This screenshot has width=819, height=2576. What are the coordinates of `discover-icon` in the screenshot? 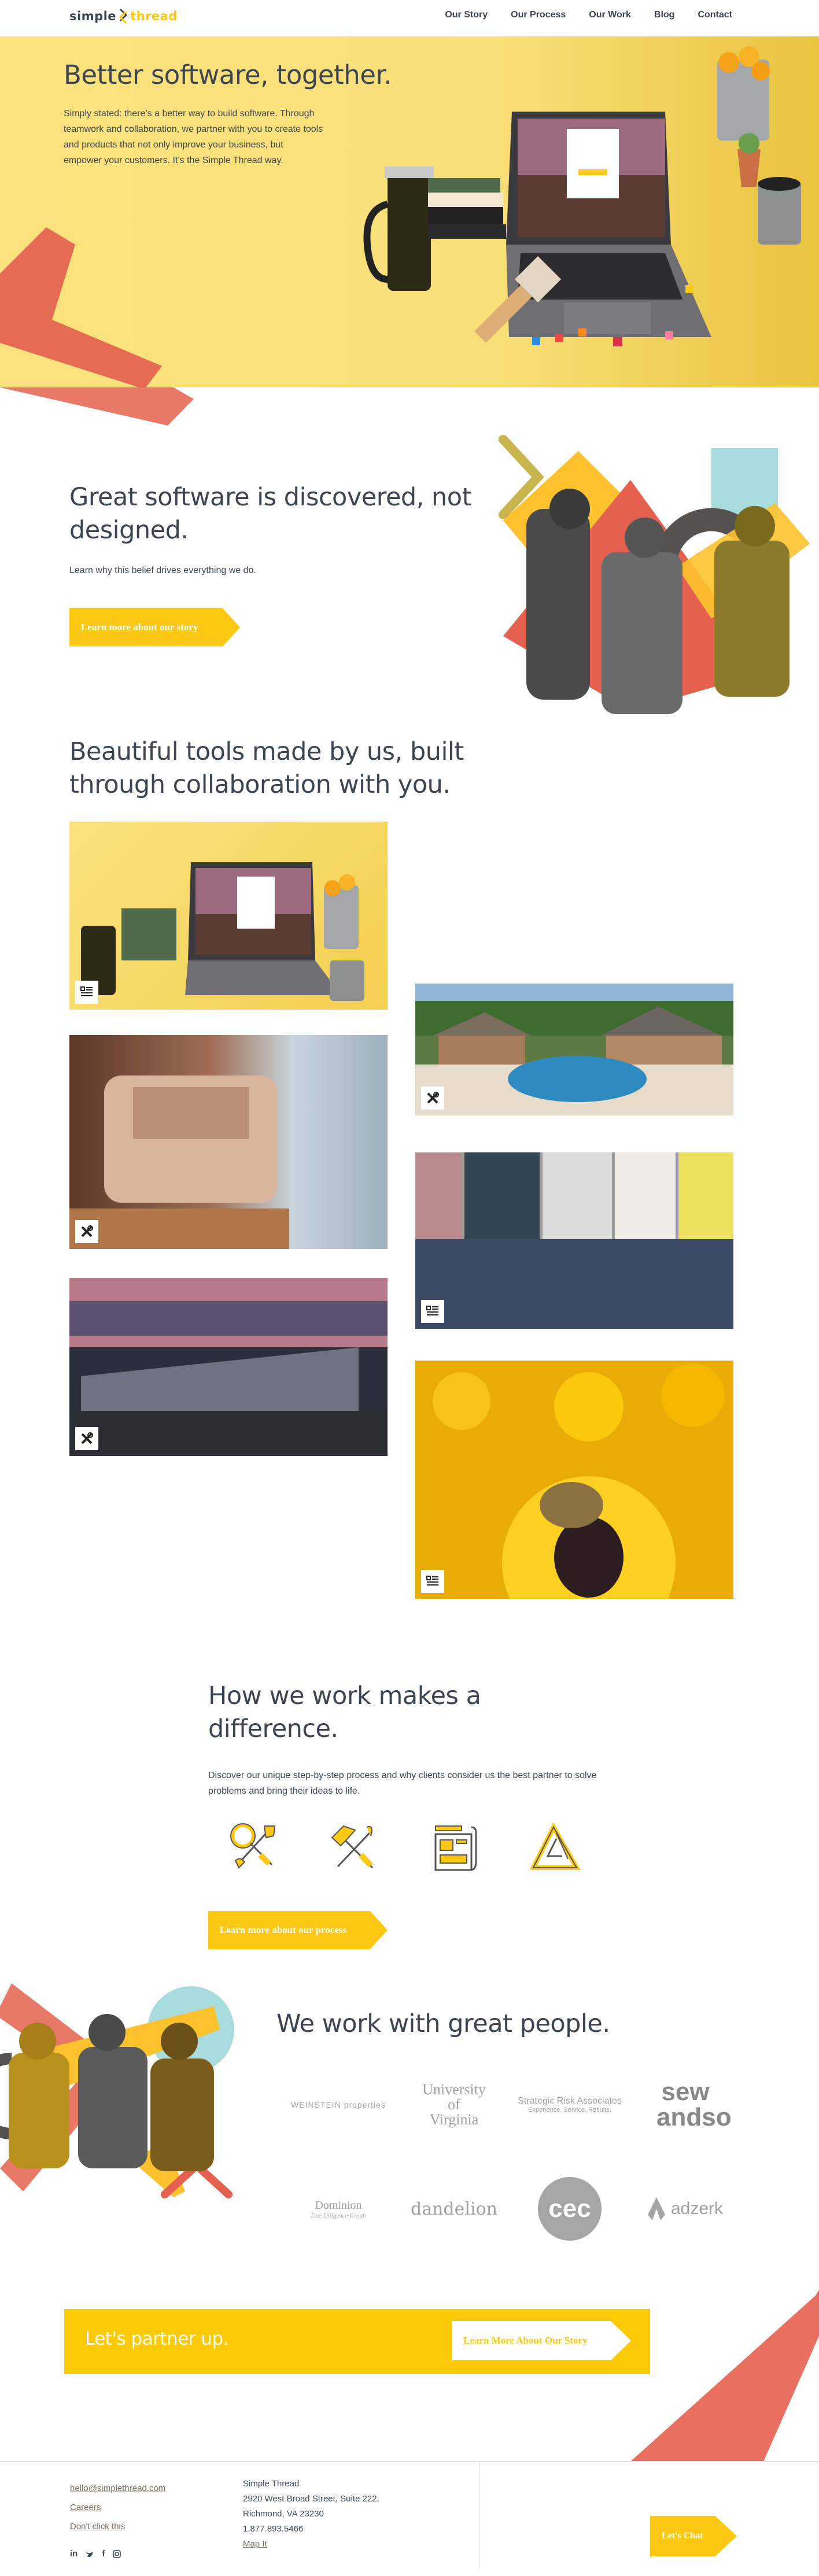 It's located at (253, 1846).